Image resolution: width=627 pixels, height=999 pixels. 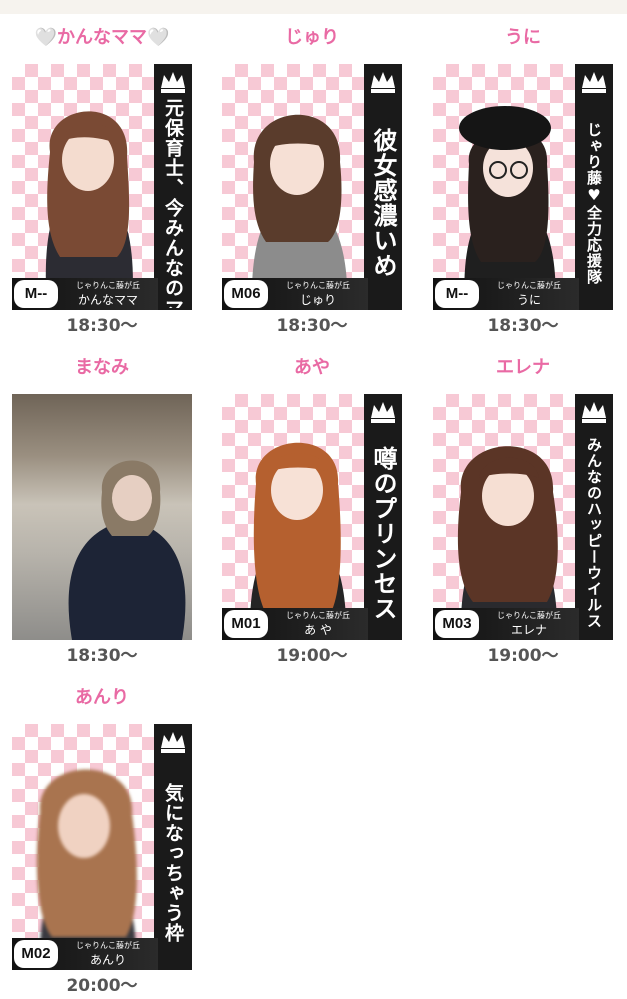 I want to click on catchphrase-band: 気になっちゃう枠, so click(x=173, y=847).